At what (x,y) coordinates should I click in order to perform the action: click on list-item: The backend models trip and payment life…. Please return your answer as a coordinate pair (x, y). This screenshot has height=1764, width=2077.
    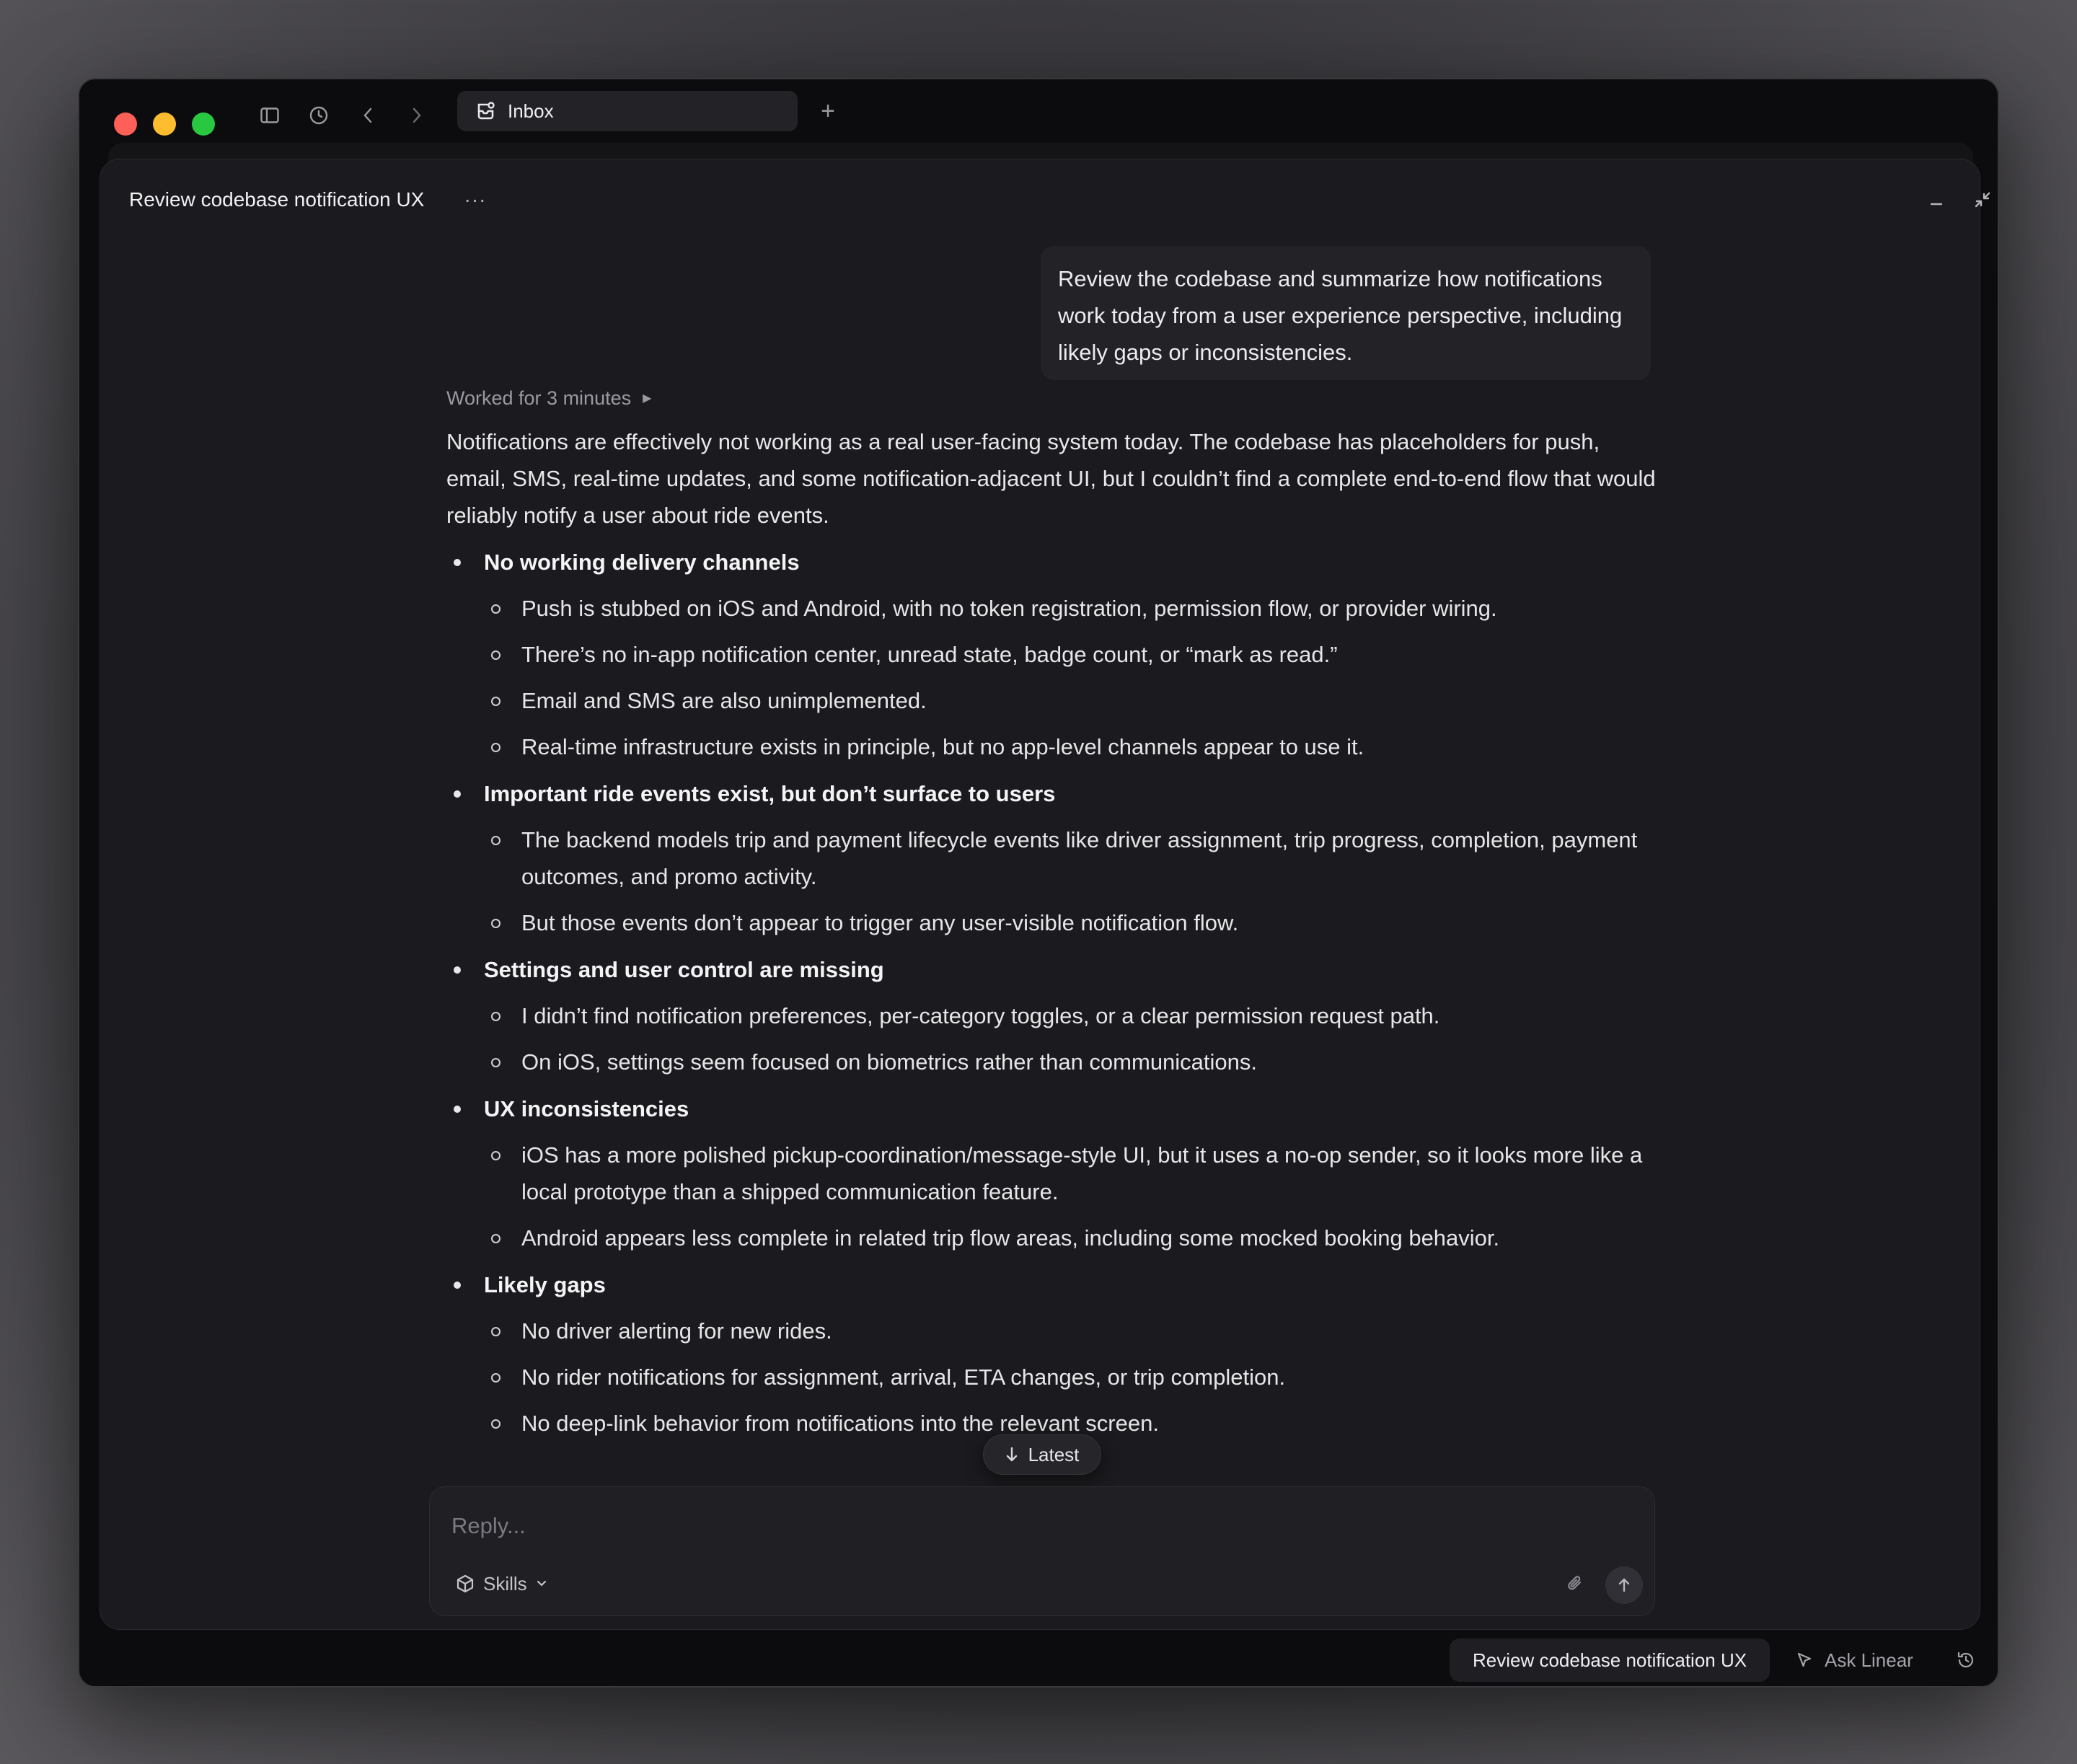
    Looking at the image, I should click on (1052, 858).